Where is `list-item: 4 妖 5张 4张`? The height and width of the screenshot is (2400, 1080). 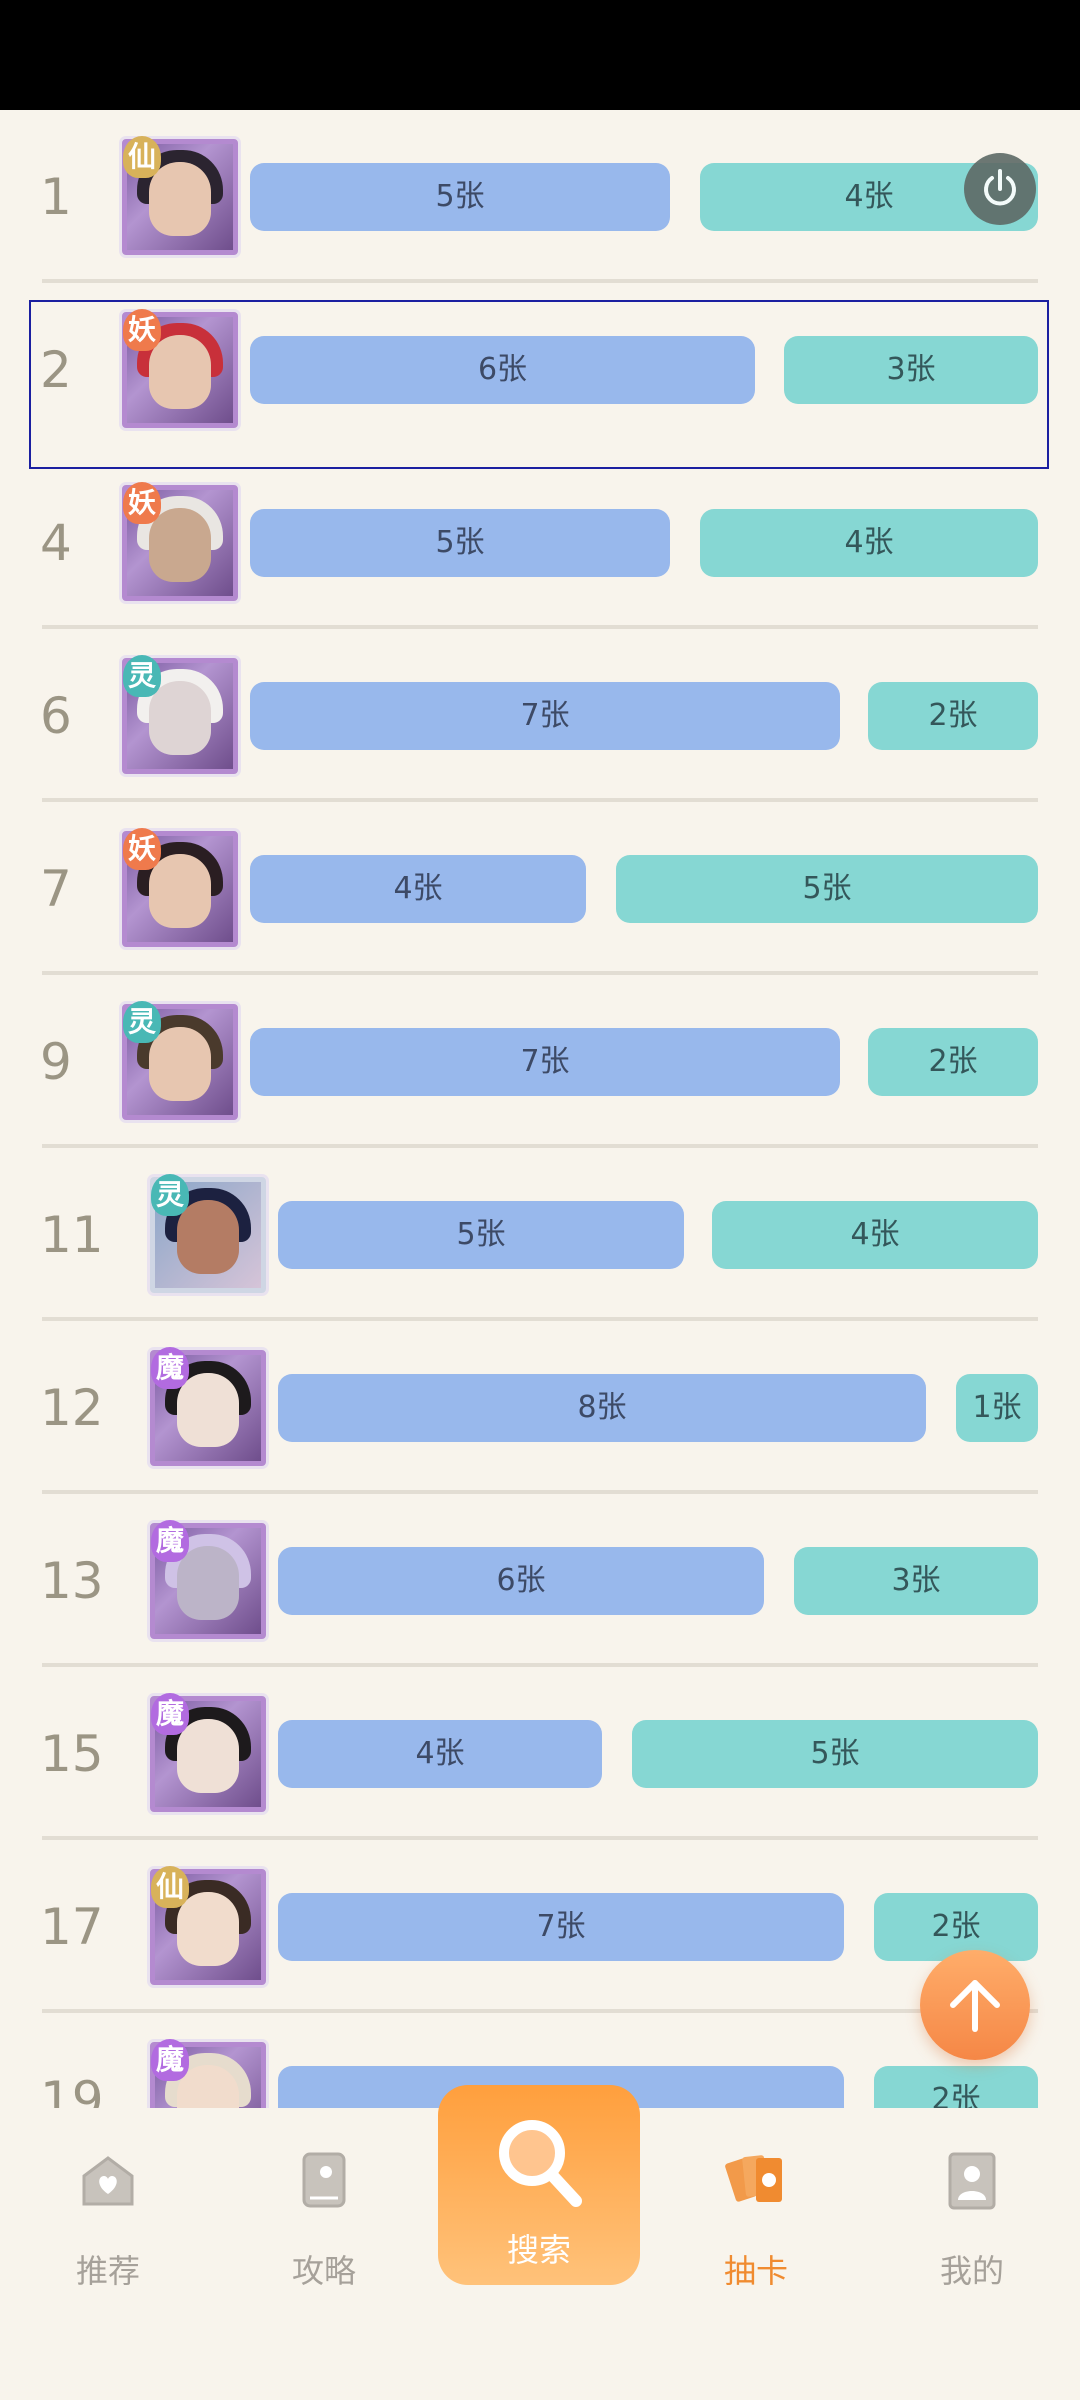
list-item: 4 妖 5张 4张 is located at coordinates (540, 542).